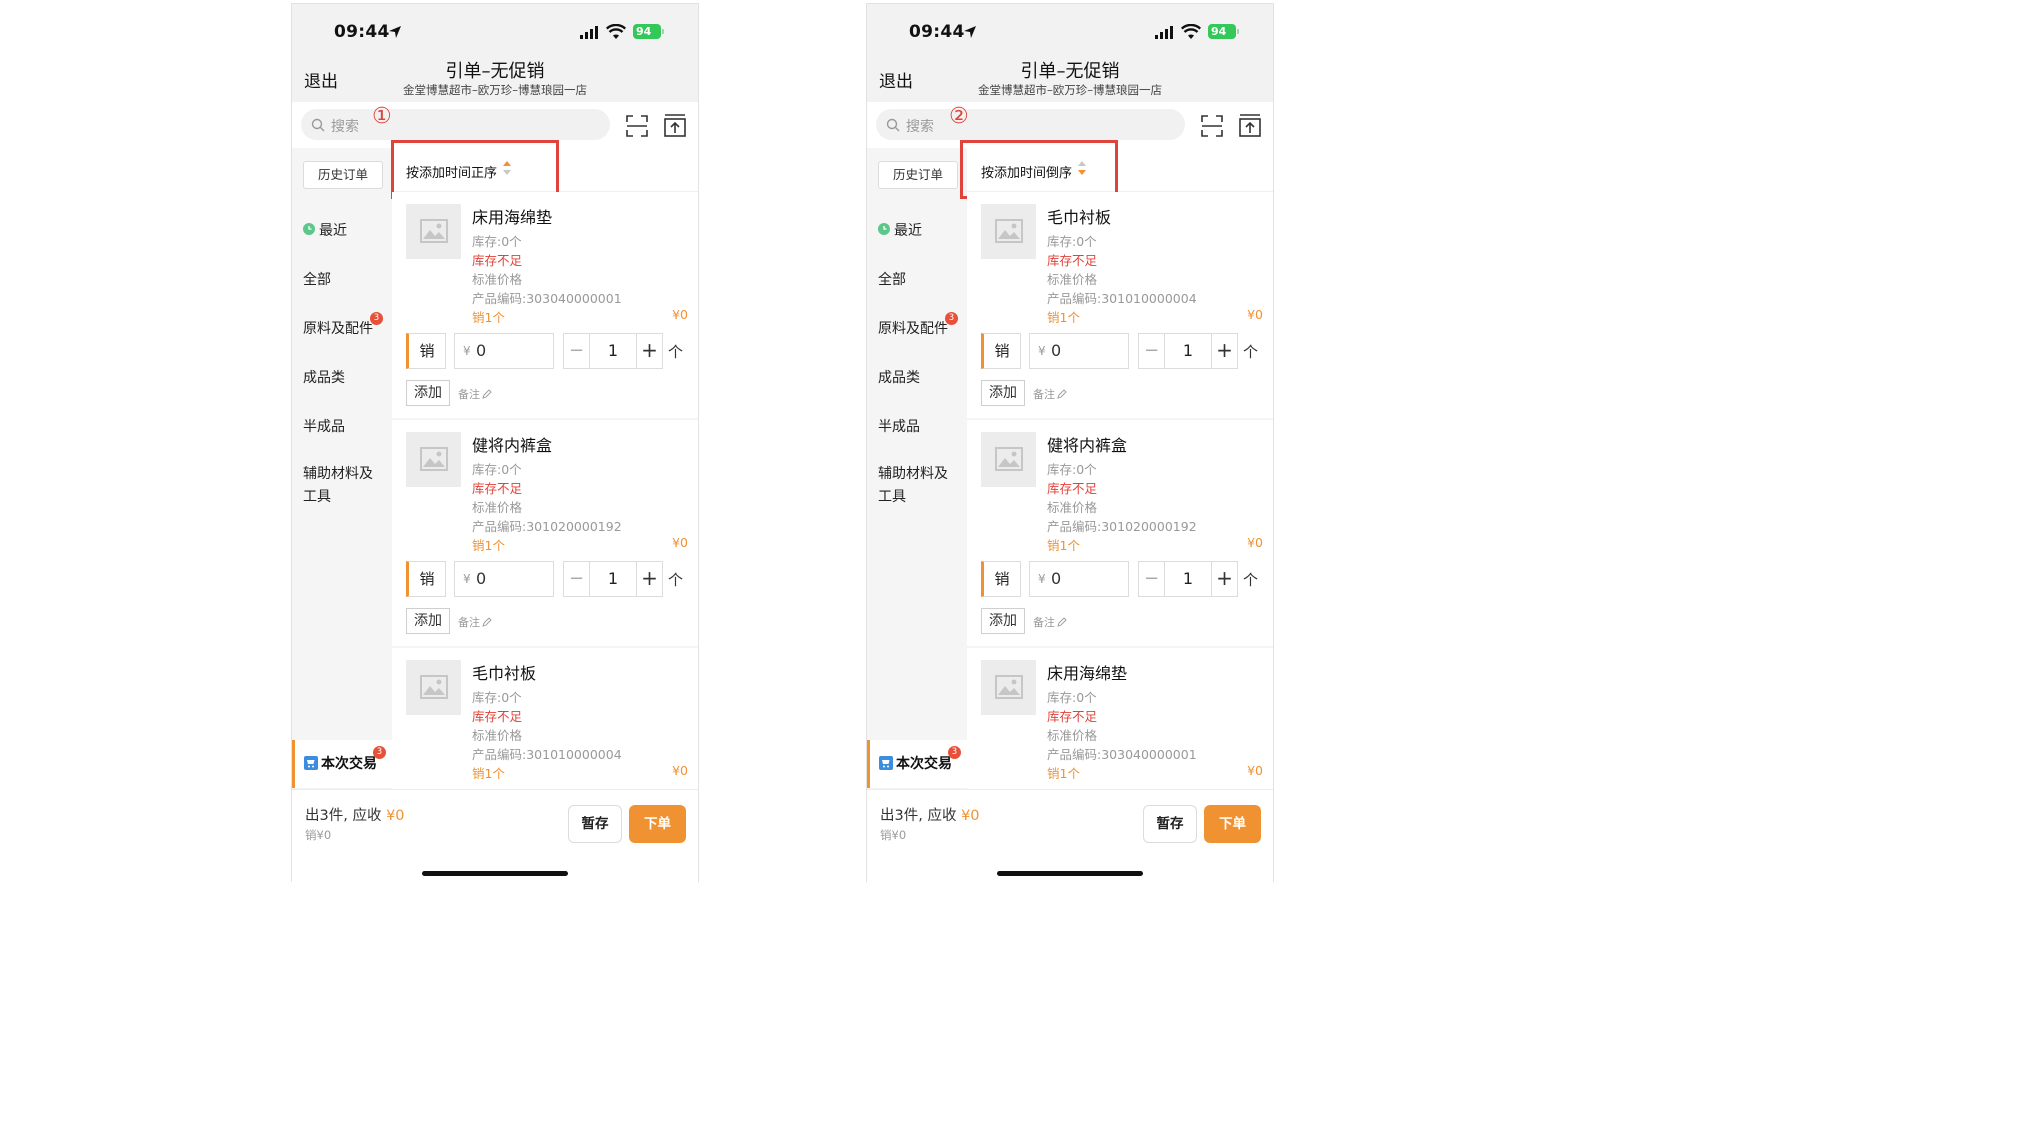 The image size is (2034, 1144). Describe the element at coordinates (547, 526) in the screenshot. I see `product-code: 产品编码:301020000192` at that location.